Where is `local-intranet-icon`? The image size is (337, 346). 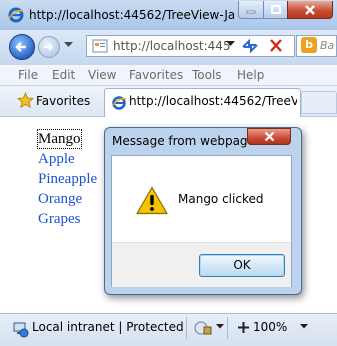 local-intranet-icon is located at coordinates (21, 330).